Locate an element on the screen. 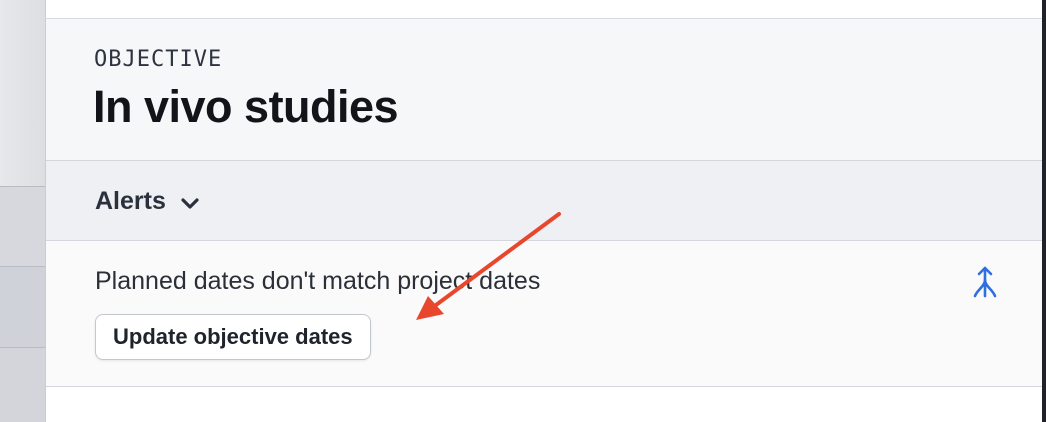 This screenshot has height=422, width=1046. page-title: In vivo studies is located at coordinates (246, 106).